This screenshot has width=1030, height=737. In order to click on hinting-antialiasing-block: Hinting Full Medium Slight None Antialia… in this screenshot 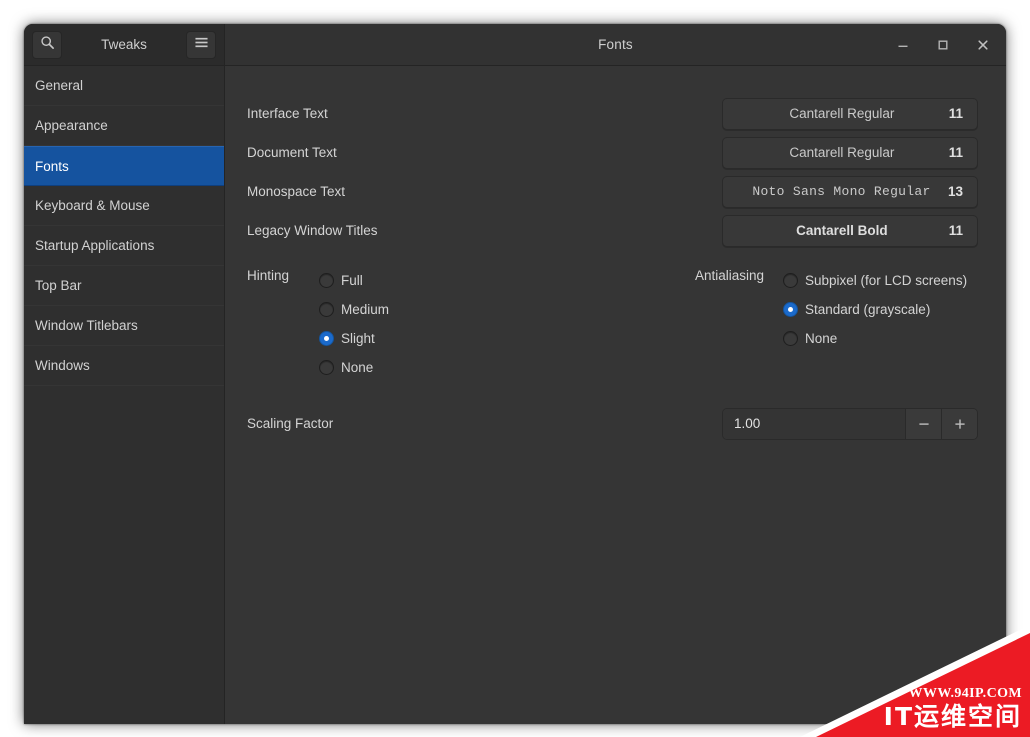, I will do `click(612, 324)`.